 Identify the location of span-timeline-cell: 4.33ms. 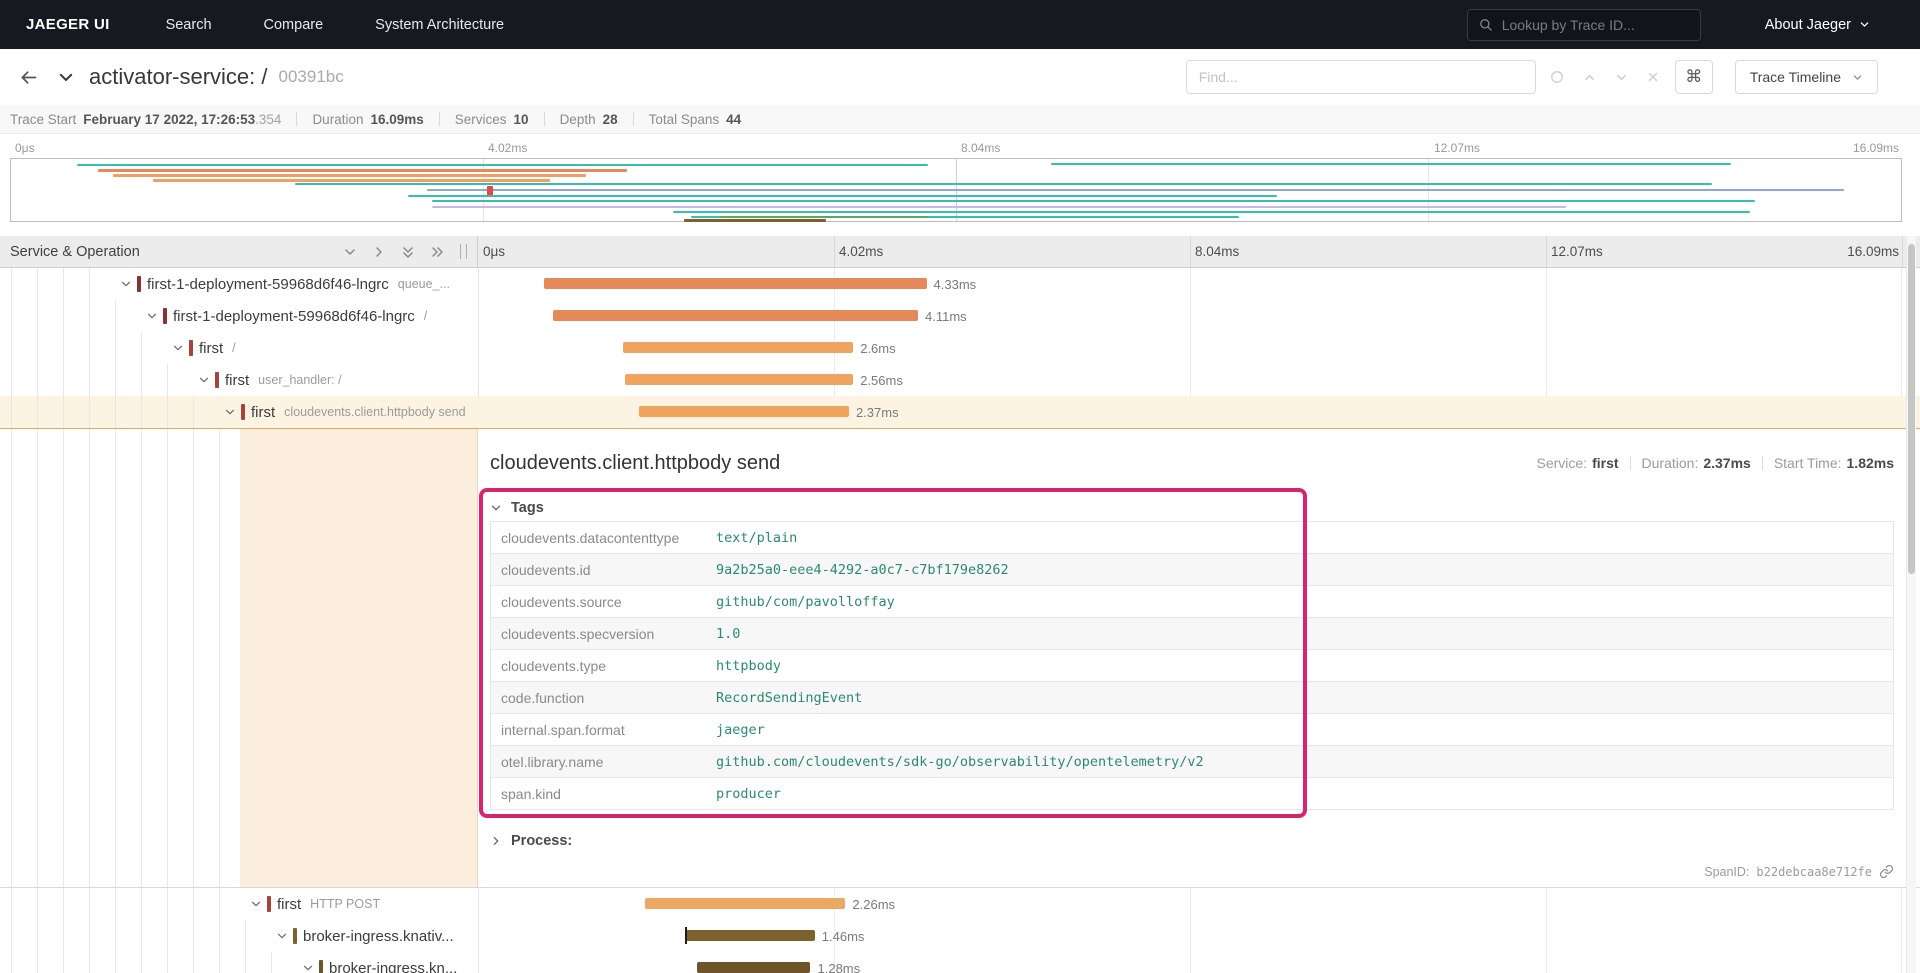
(1190, 284).